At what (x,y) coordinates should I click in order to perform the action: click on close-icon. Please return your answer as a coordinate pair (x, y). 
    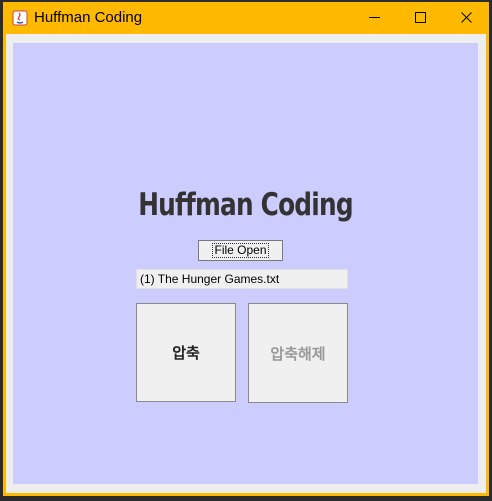
    Looking at the image, I should click on (466, 17).